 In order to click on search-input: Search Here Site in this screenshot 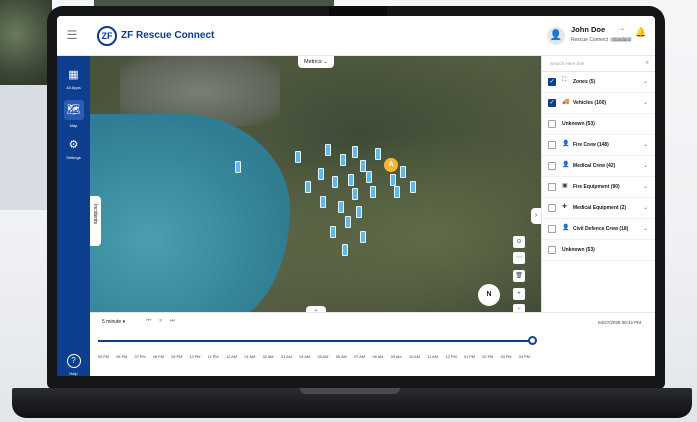, I will do `click(598, 64)`.